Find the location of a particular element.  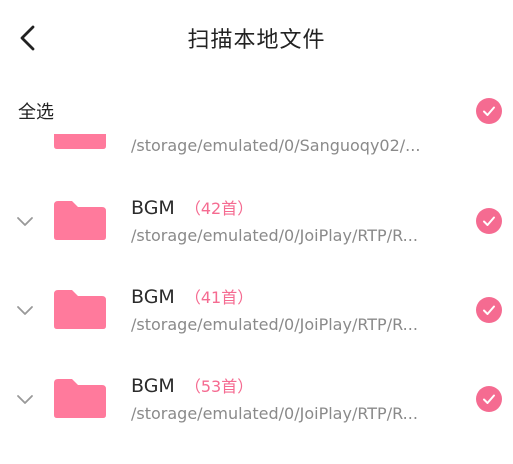

song-count: （53首） is located at coordinates (219, 386).